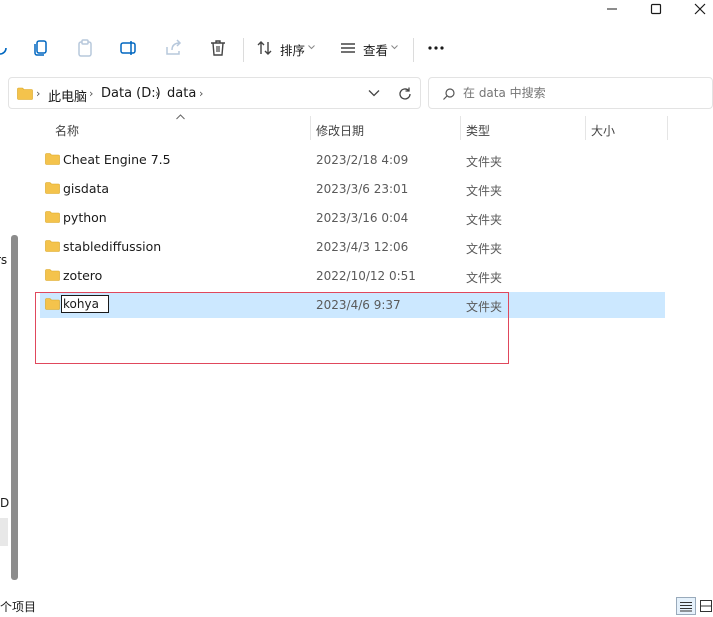  What do you see at coordinates (293, 50) in the screenshot?
I see `sort-label: 排序` at bounding box center [293, 50].